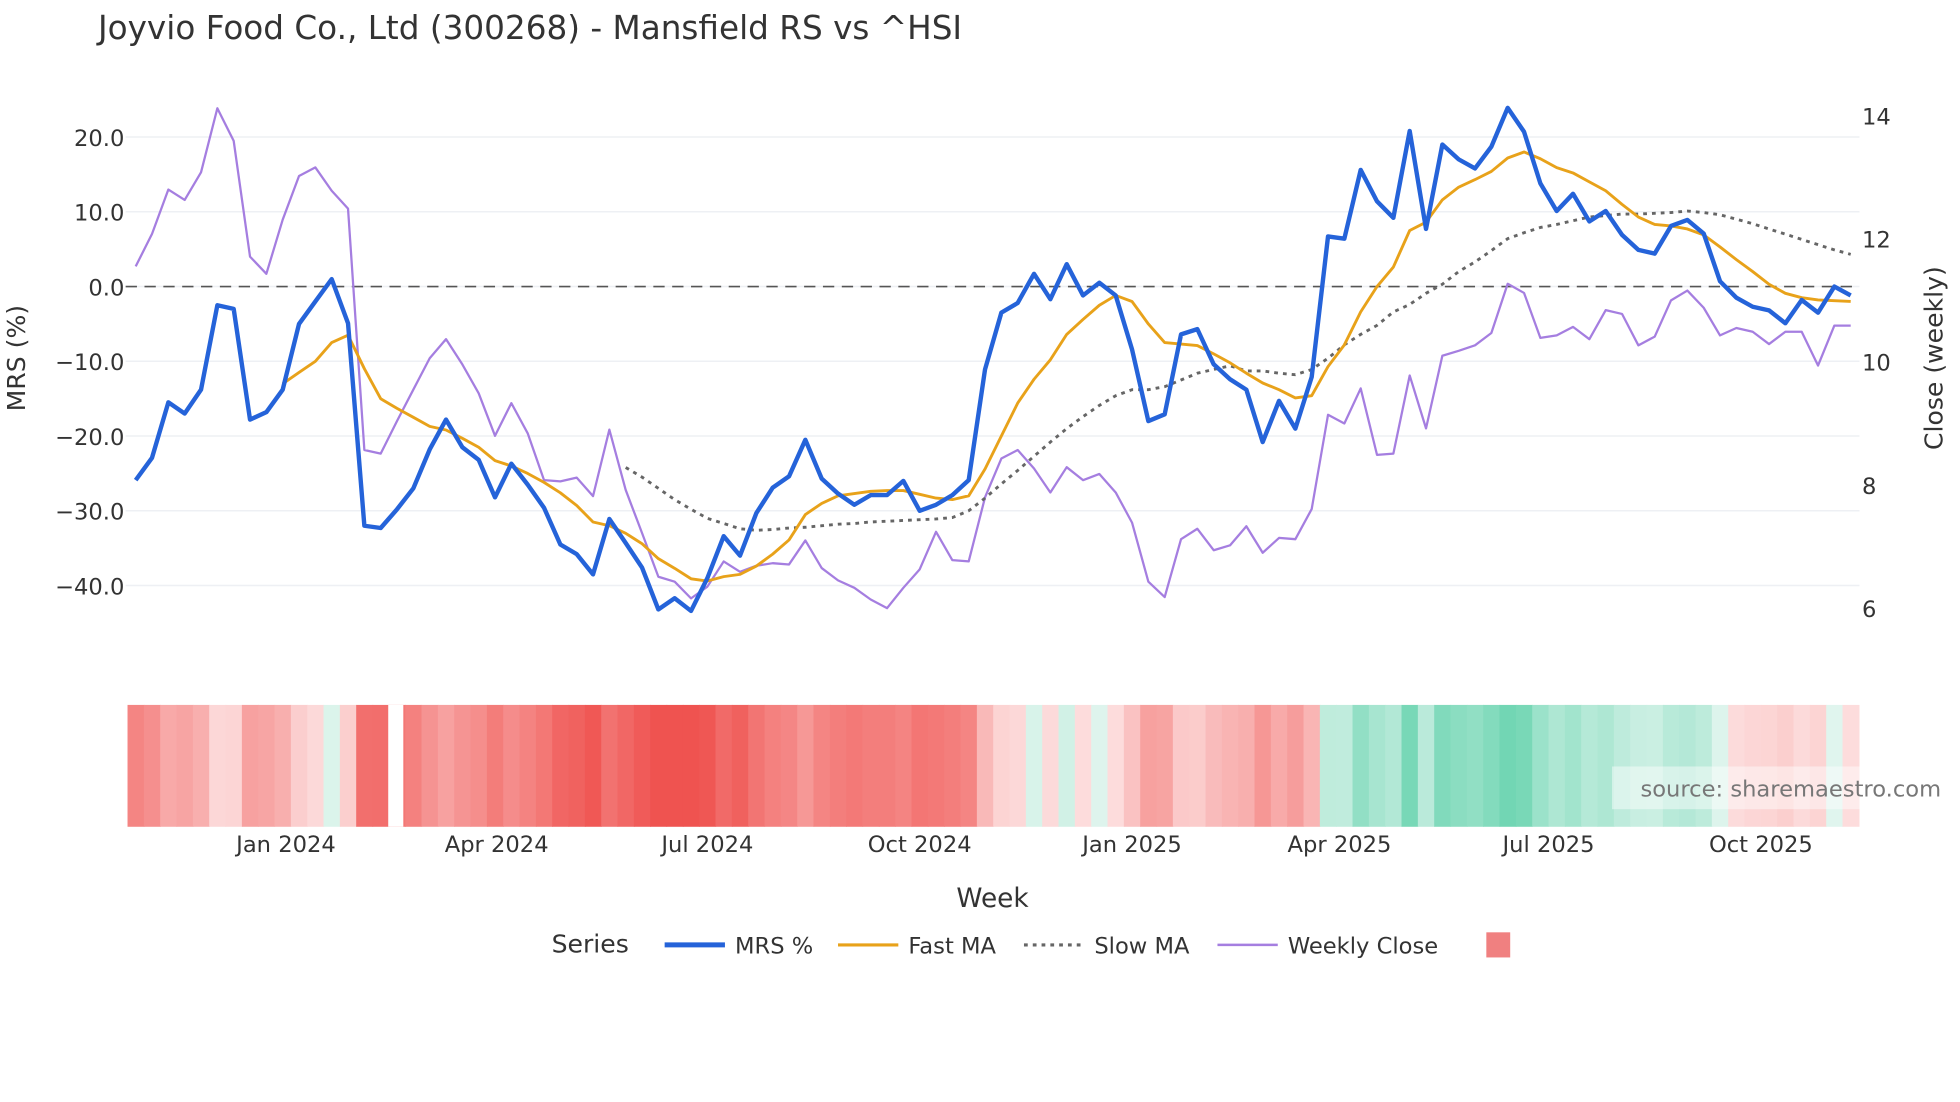 The image size is (1960, 1102). What do you see at coordinates (920, 845) in the screenshot?
I see `x-tick-label: Oct 2024` at bounding box center [920, 845].